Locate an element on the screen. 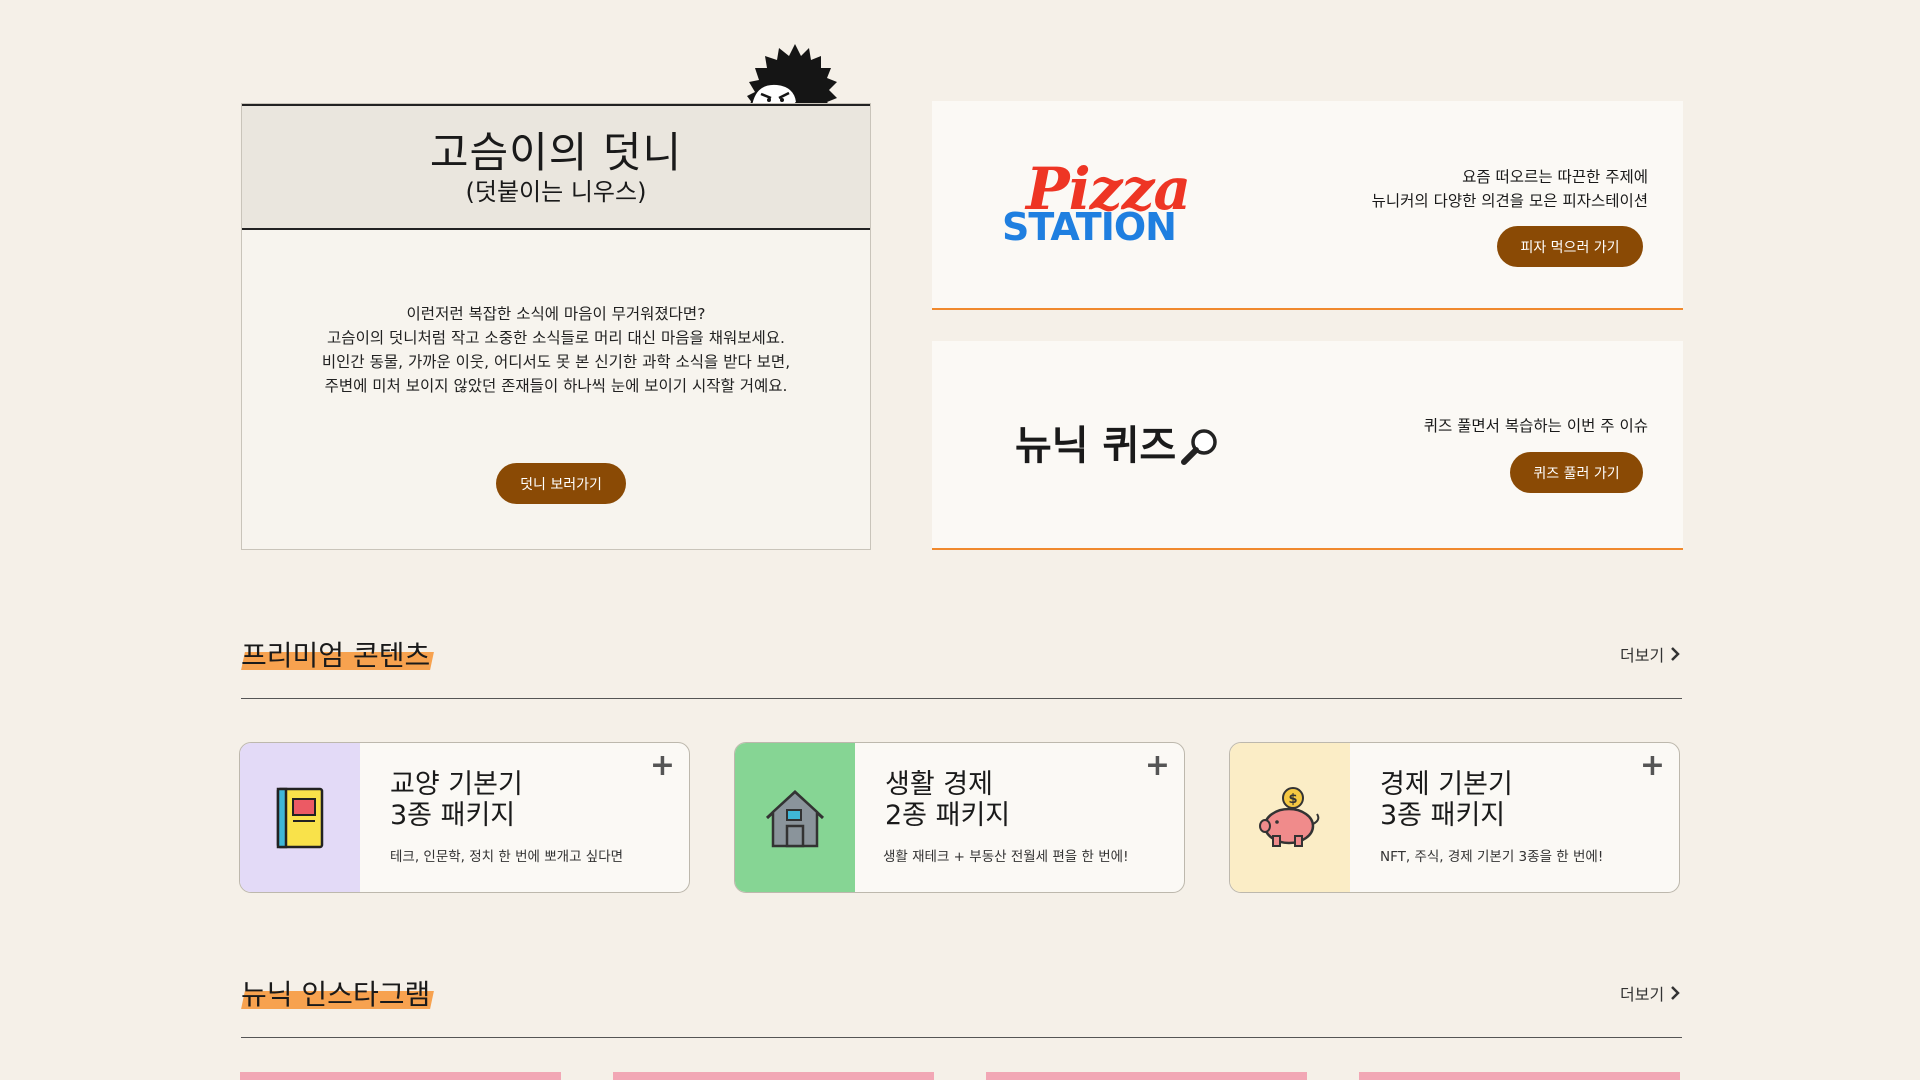 Image resolution: width=1920 pixels, height=1080 pixels. instagram-section-title: 뉴닉 인스타그램 is located at coordinates (336, 994).